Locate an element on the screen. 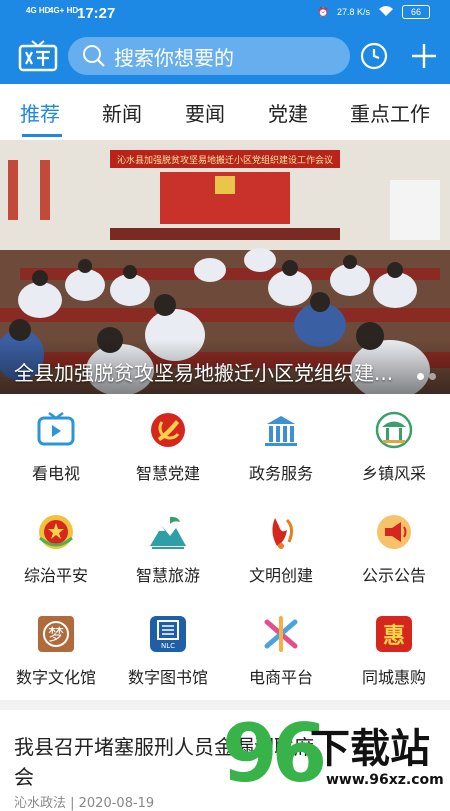 This screenshot has width=450, height=811. search-placeholder: 搜索你想要的 is located at coordinates (174, 57).